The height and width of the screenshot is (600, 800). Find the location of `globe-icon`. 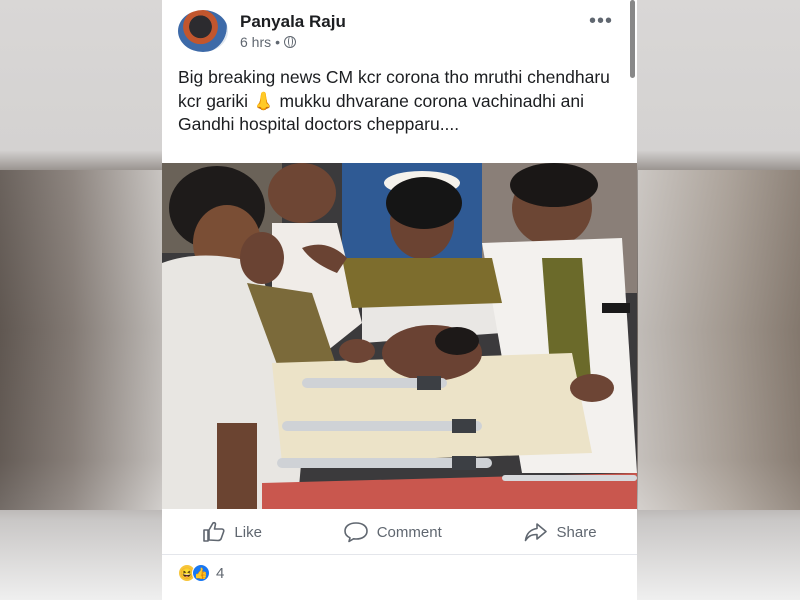

globe-icon is located at coordinates (290, 42).